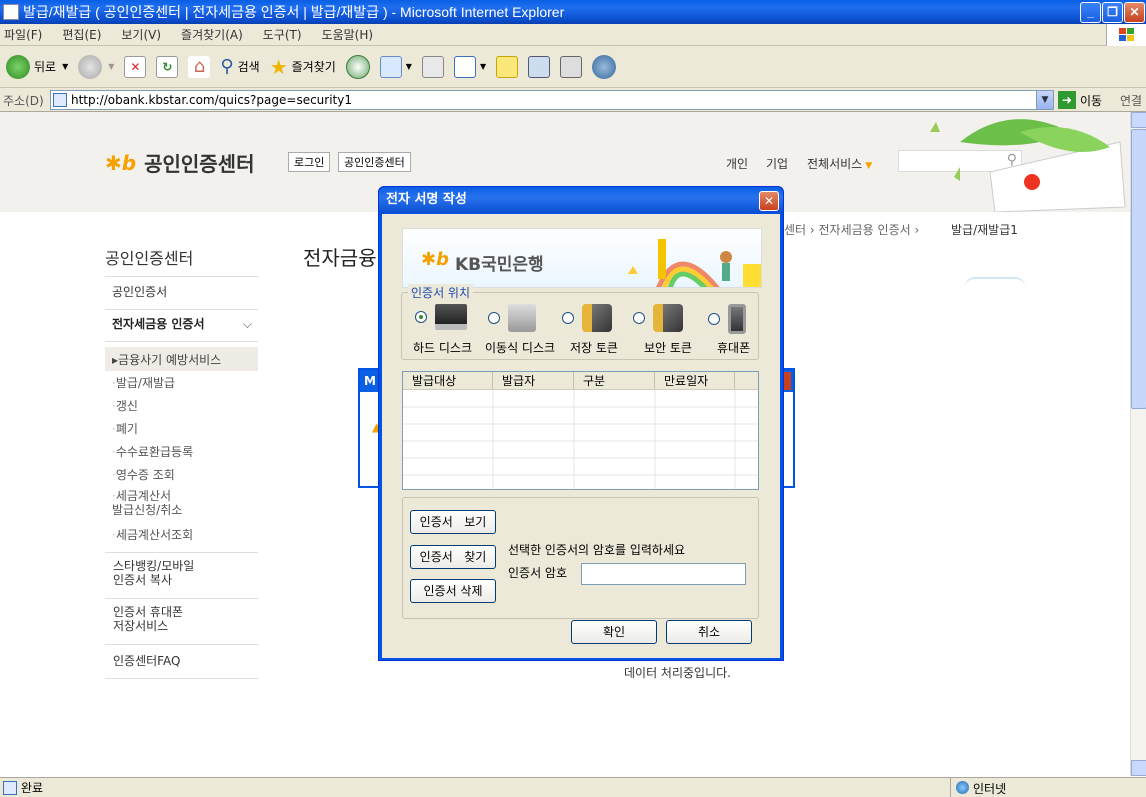 Image resolution: width=1146 pixels, height=797 pixels. What do you see at coordinates (181, 622) in the screenshot?
I see `side-item-phone-storage: 인증서 휴대폰 저장서비스` at bounding box center [181, 622].